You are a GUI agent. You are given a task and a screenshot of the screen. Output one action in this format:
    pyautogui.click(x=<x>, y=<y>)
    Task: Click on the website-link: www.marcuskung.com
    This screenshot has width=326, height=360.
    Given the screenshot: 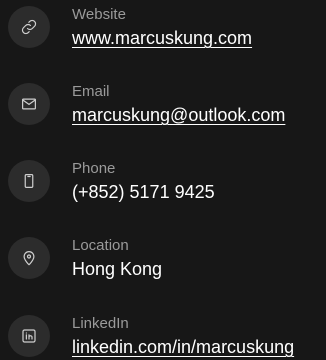 What is the action you would take?
    pyautogui.click(x=162, y=38)
    